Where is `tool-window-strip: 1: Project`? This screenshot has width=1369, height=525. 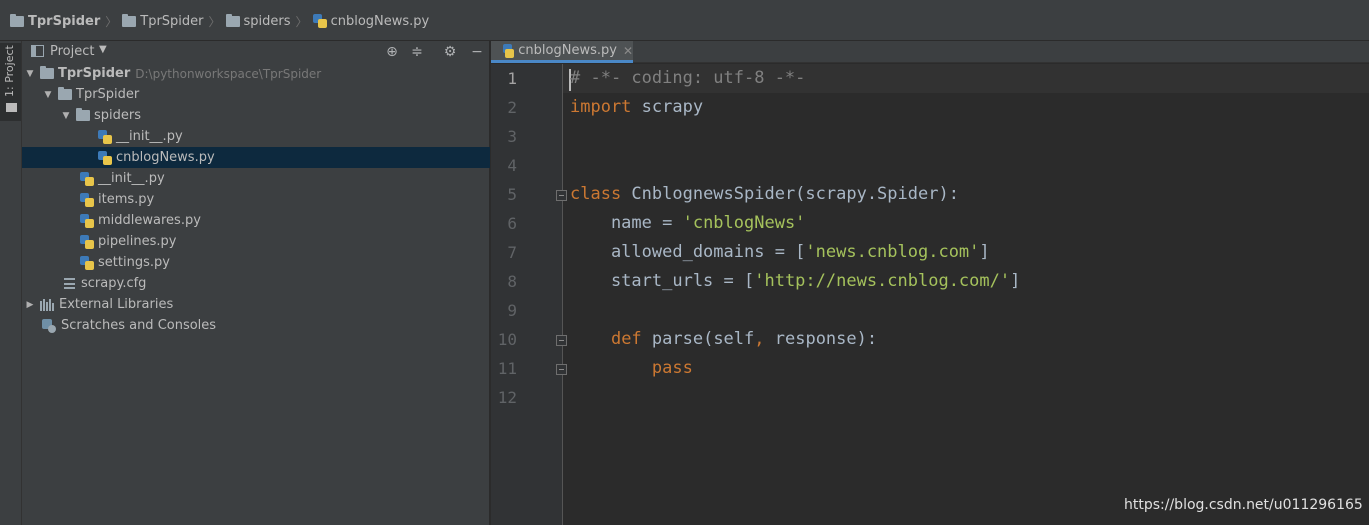 tool-window-strip: 1: Project is located at coordinates (11, 283).